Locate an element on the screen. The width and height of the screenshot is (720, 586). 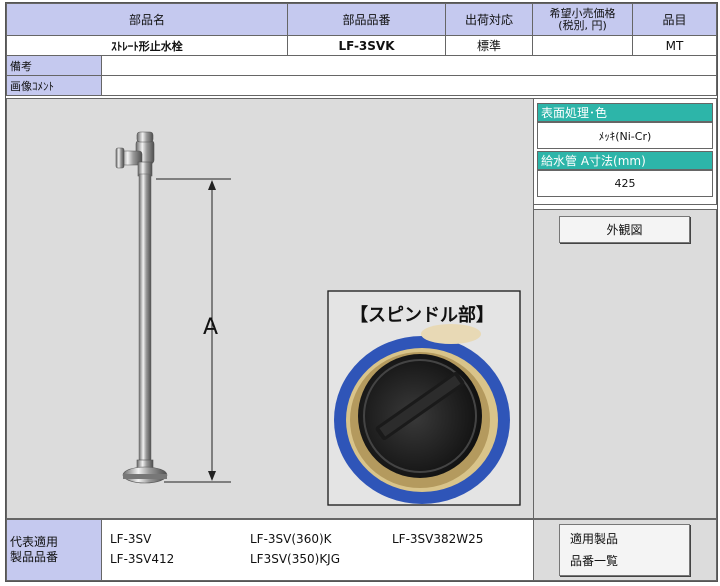
notes-value is located at coordinates (409, 65).